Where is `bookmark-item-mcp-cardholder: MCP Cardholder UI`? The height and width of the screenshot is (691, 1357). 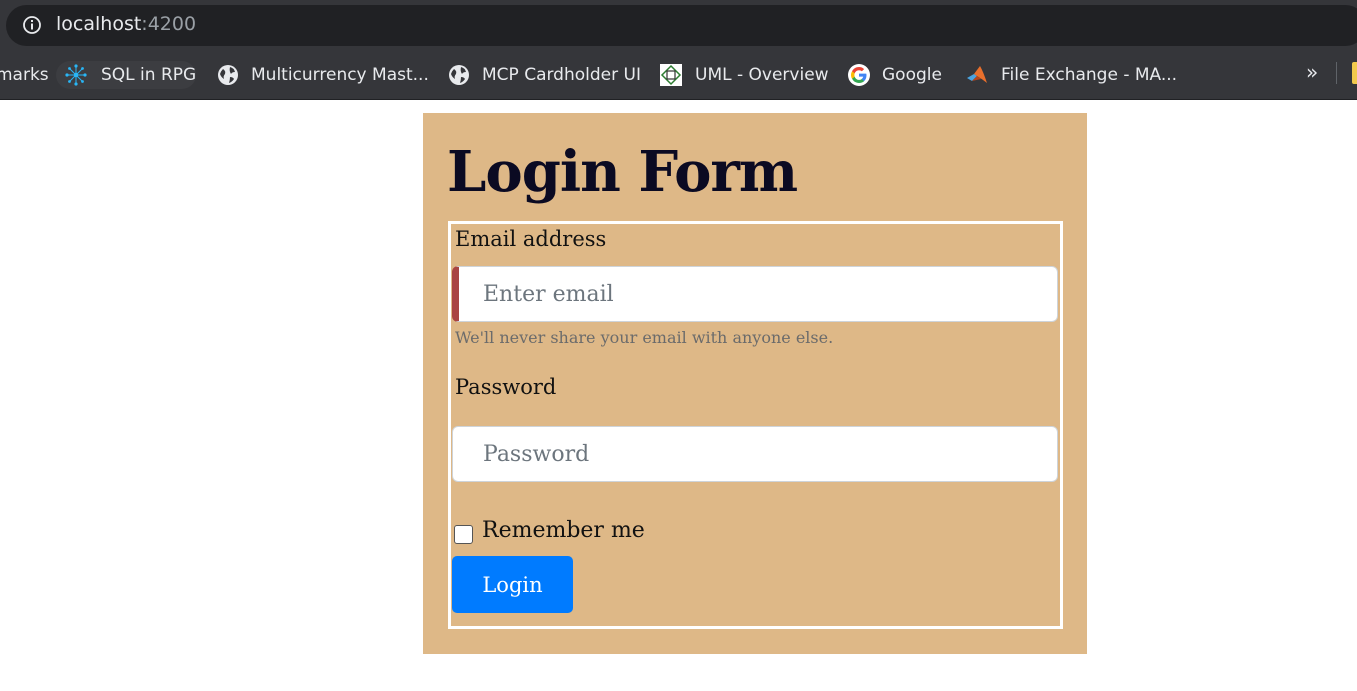
bookmark-item-mcp-cardholder: MCP Cardholder UI is located at coordinates (544, 75).